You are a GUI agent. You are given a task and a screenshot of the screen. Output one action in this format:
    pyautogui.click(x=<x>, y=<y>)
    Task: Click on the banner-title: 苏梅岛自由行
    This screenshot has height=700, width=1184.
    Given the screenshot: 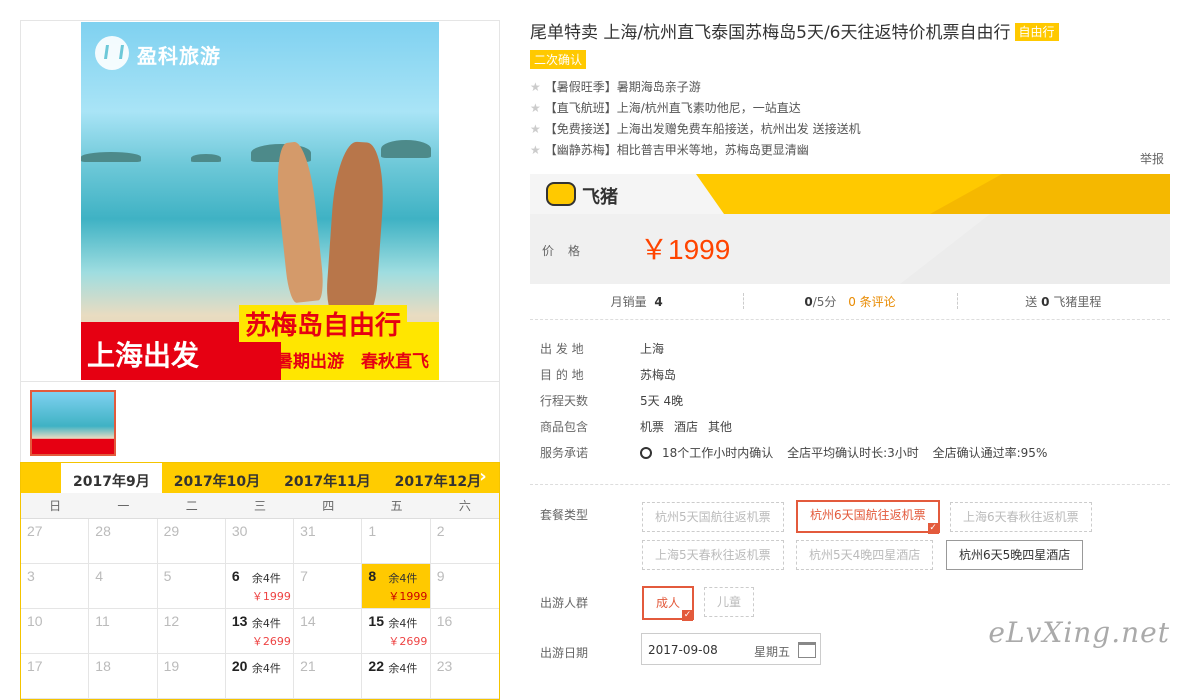 What is the action you would take?
    pyautogui.click(x=323, y=323)
    